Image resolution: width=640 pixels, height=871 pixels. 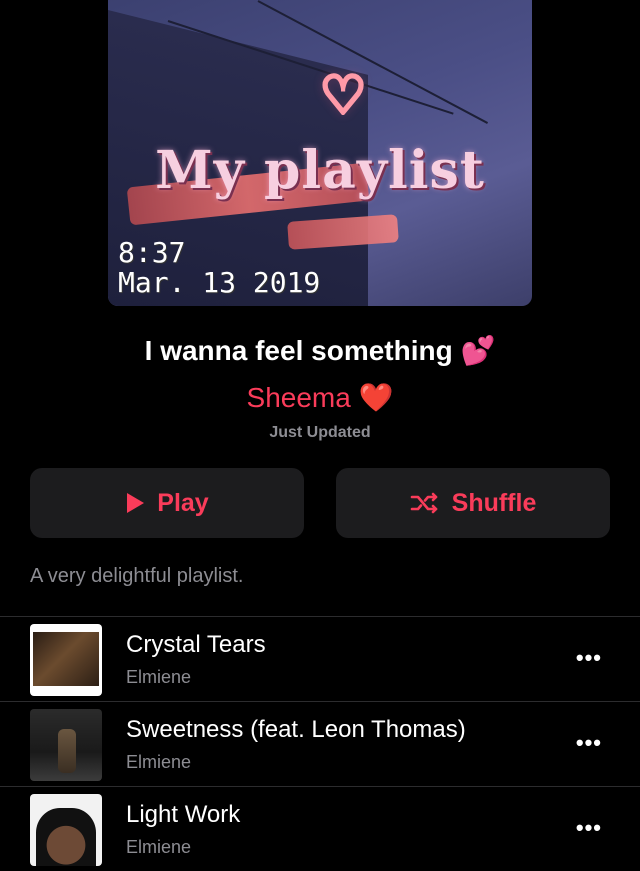 What do you see at coordinates (196, 644) in the screenshot?
I see `song-title: Crystal Tears` at bounding box center [196, 644].